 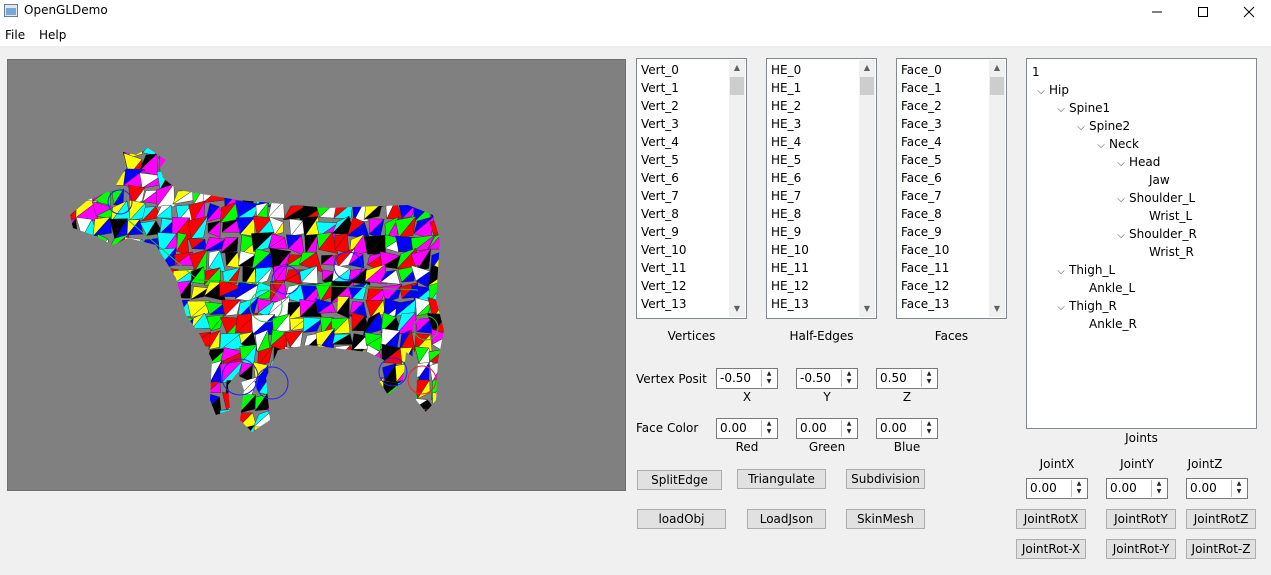 I want to click on tree-node: ⌵ Neck, so click(x=1116, y=144).